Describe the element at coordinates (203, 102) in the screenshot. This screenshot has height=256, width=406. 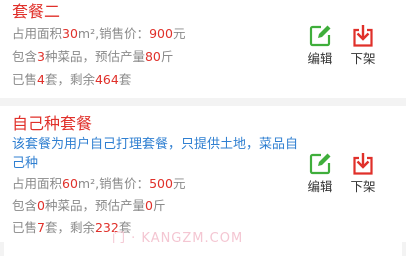
I see `card-divider` at that location.